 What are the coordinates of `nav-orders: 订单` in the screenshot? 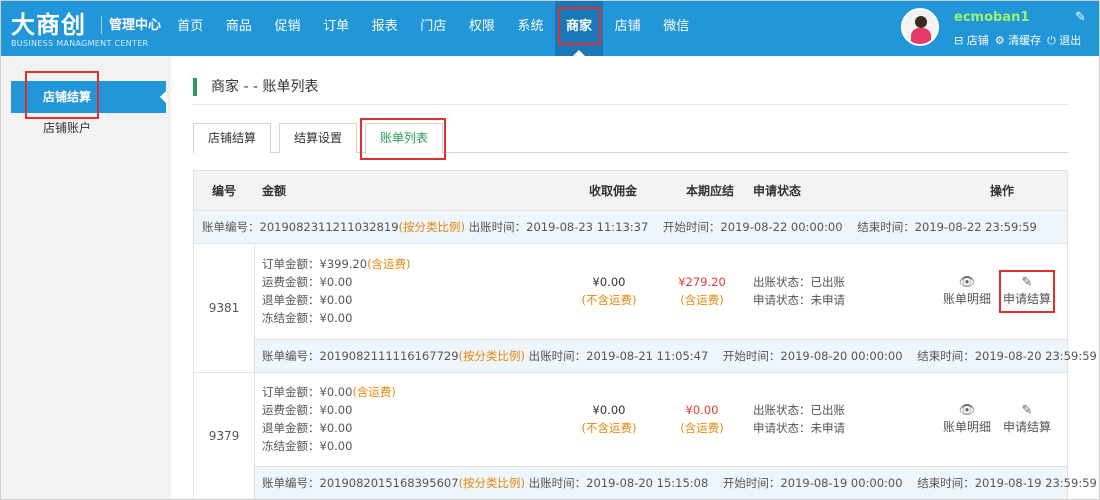 It's located at (336, 28).